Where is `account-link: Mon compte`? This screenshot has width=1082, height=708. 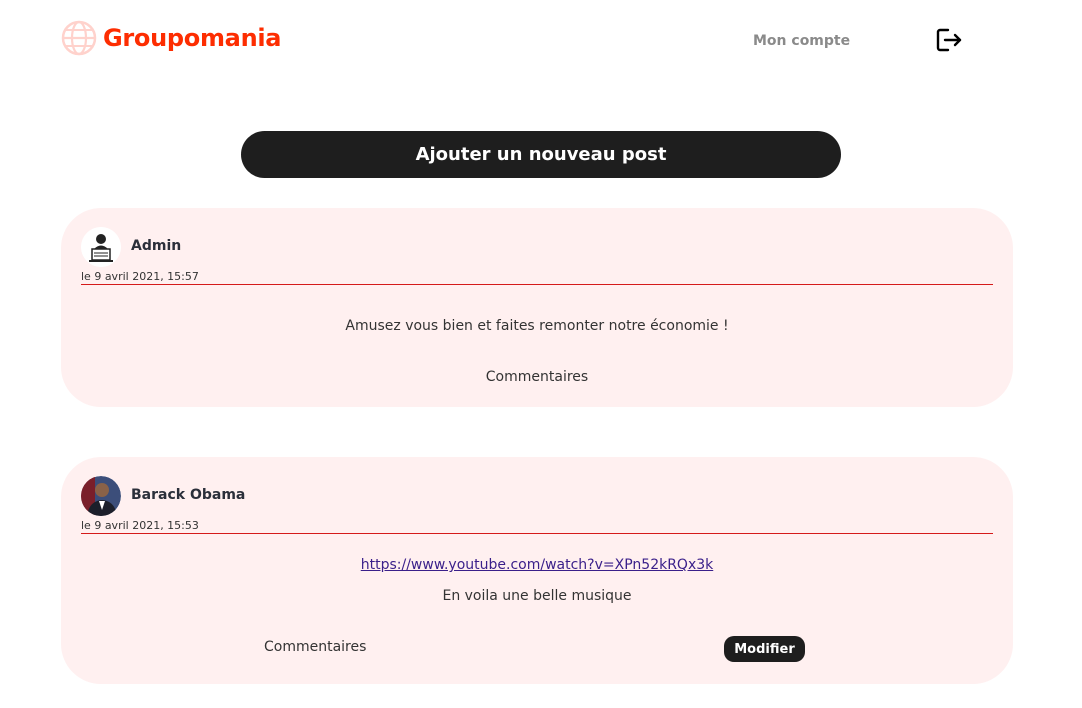 account-link: Mon compte is located at coordinates (801, 41).